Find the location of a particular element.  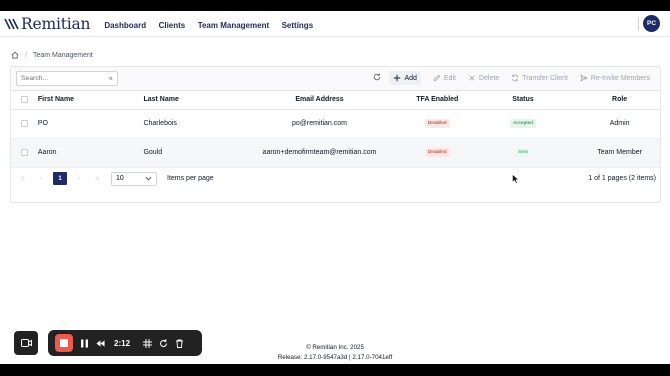

avatar-divider is located at coordinates (638, 24).